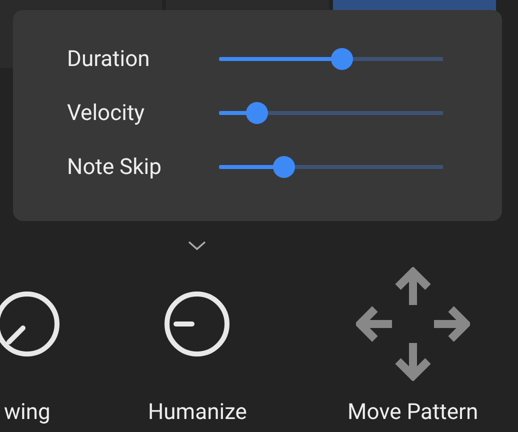  Describe the element at coordinates (27, 412) in the screenshot. I see `tool-label: wing` at that location.